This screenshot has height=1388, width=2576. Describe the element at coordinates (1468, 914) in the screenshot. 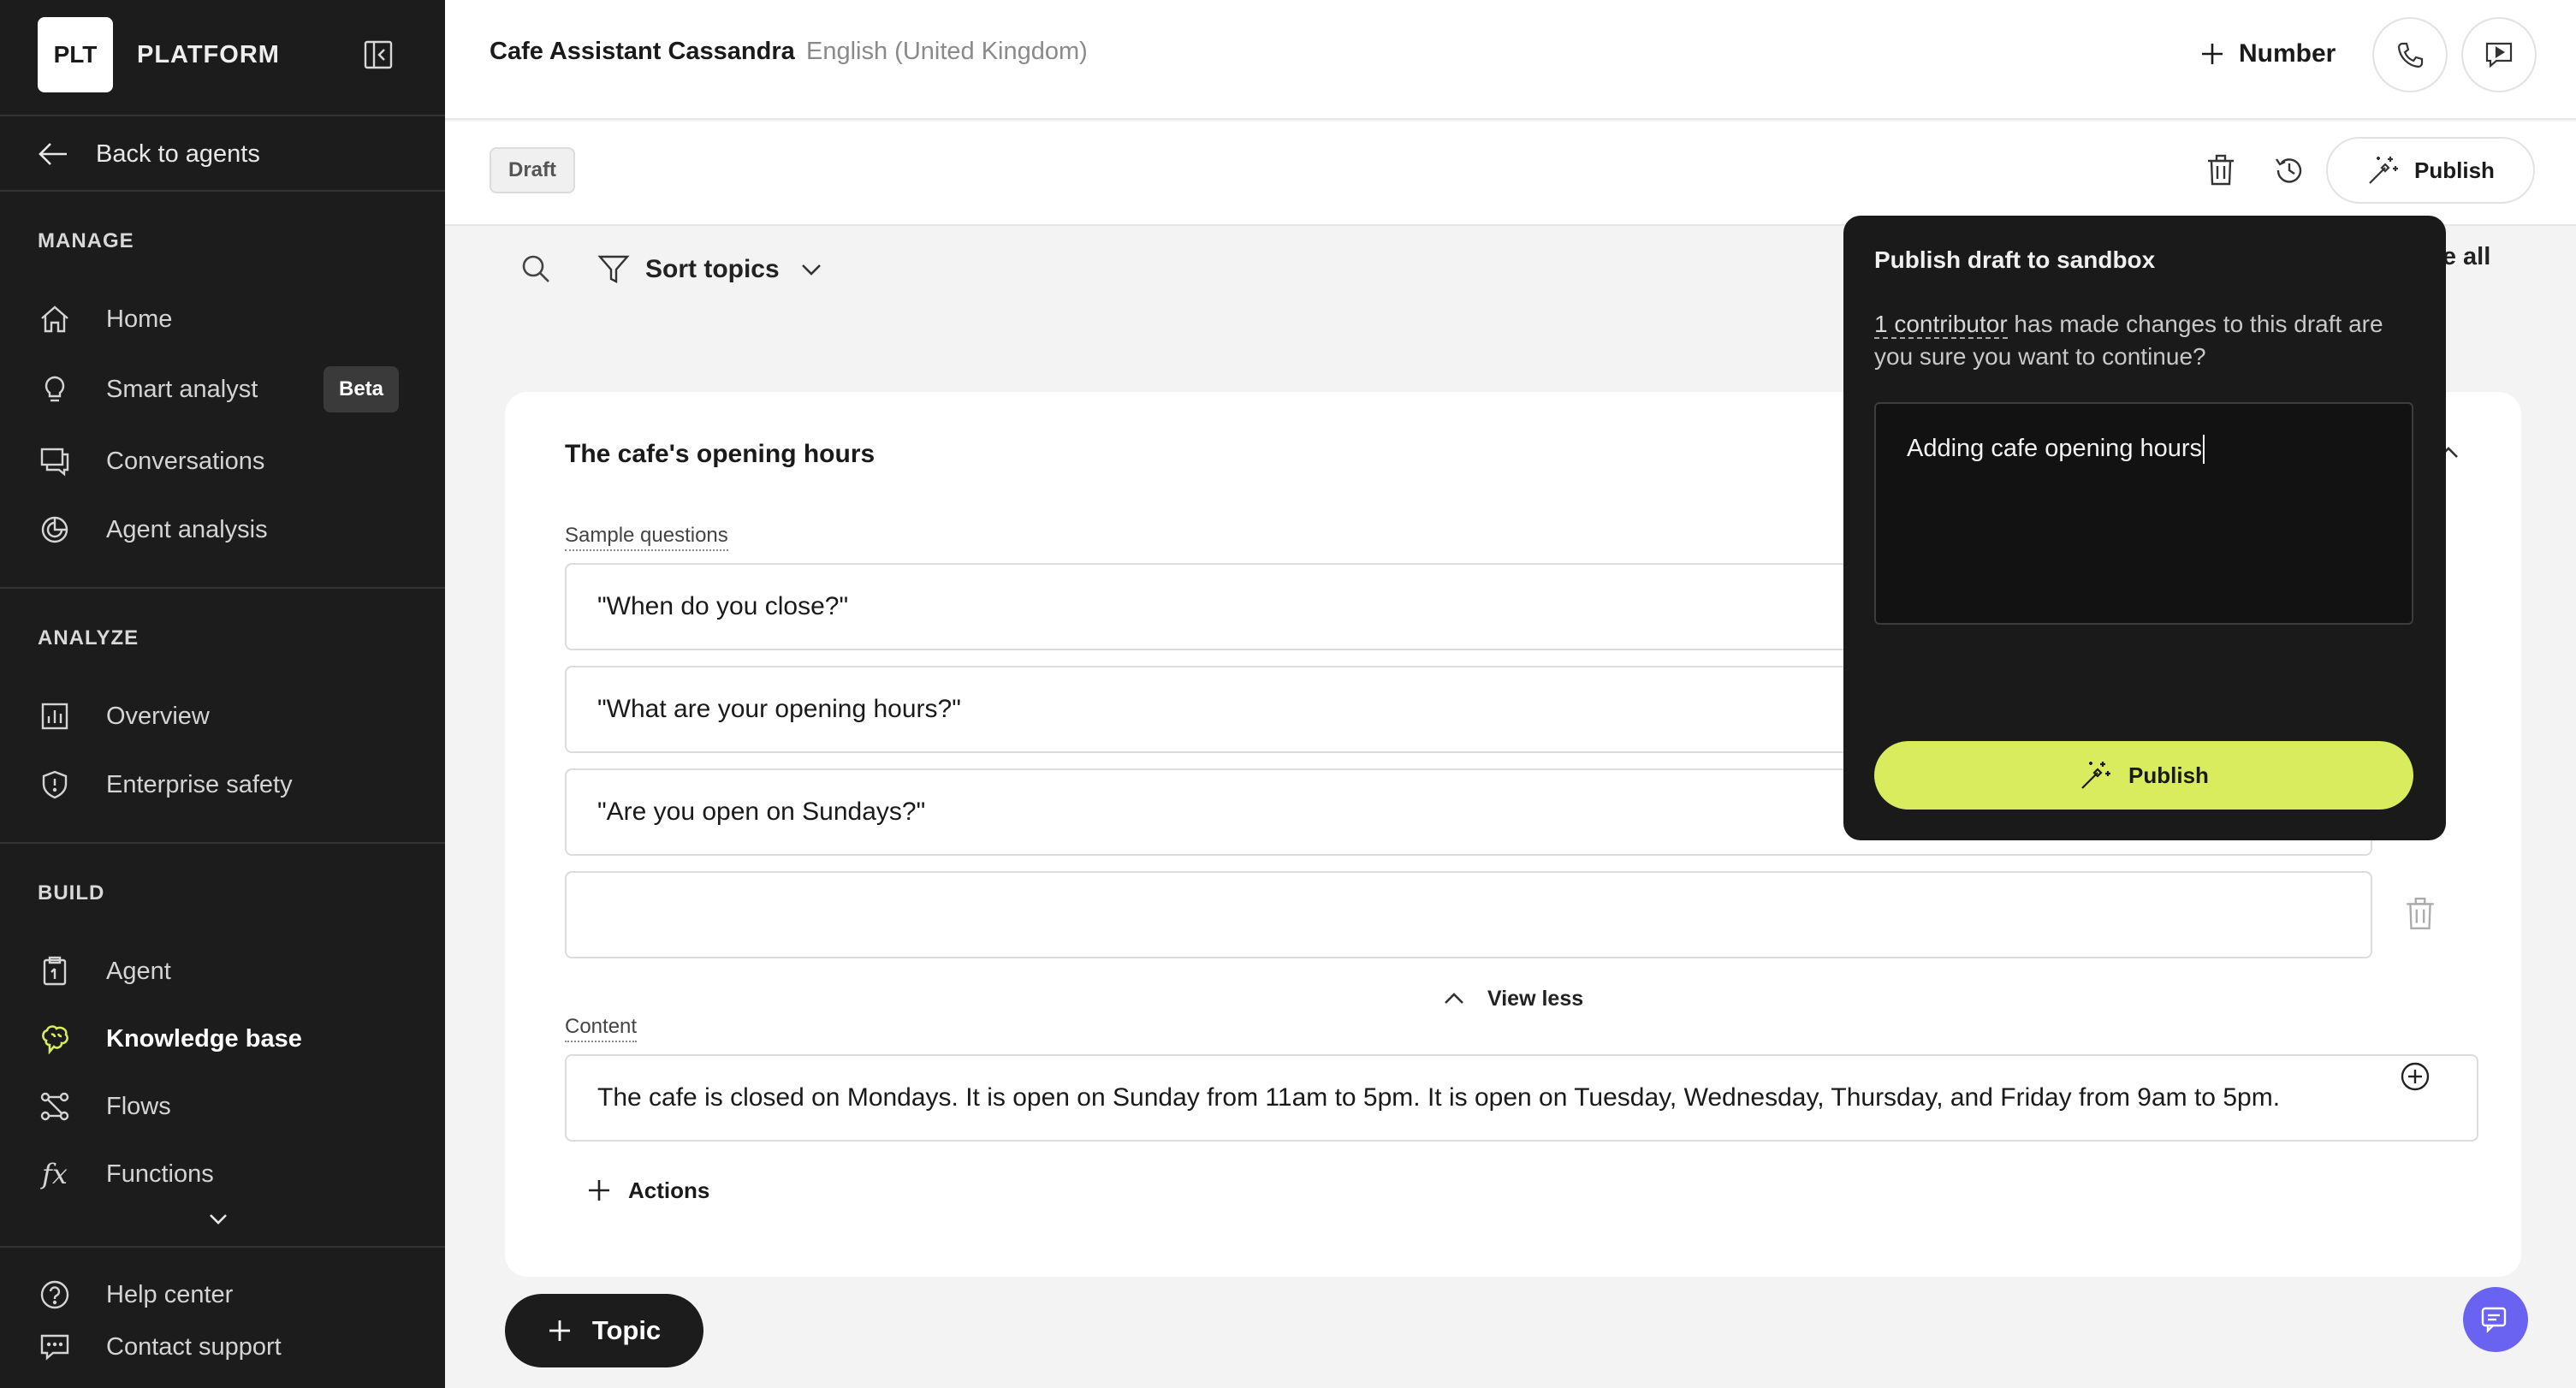

I see `new-sample-question-input` at that location.